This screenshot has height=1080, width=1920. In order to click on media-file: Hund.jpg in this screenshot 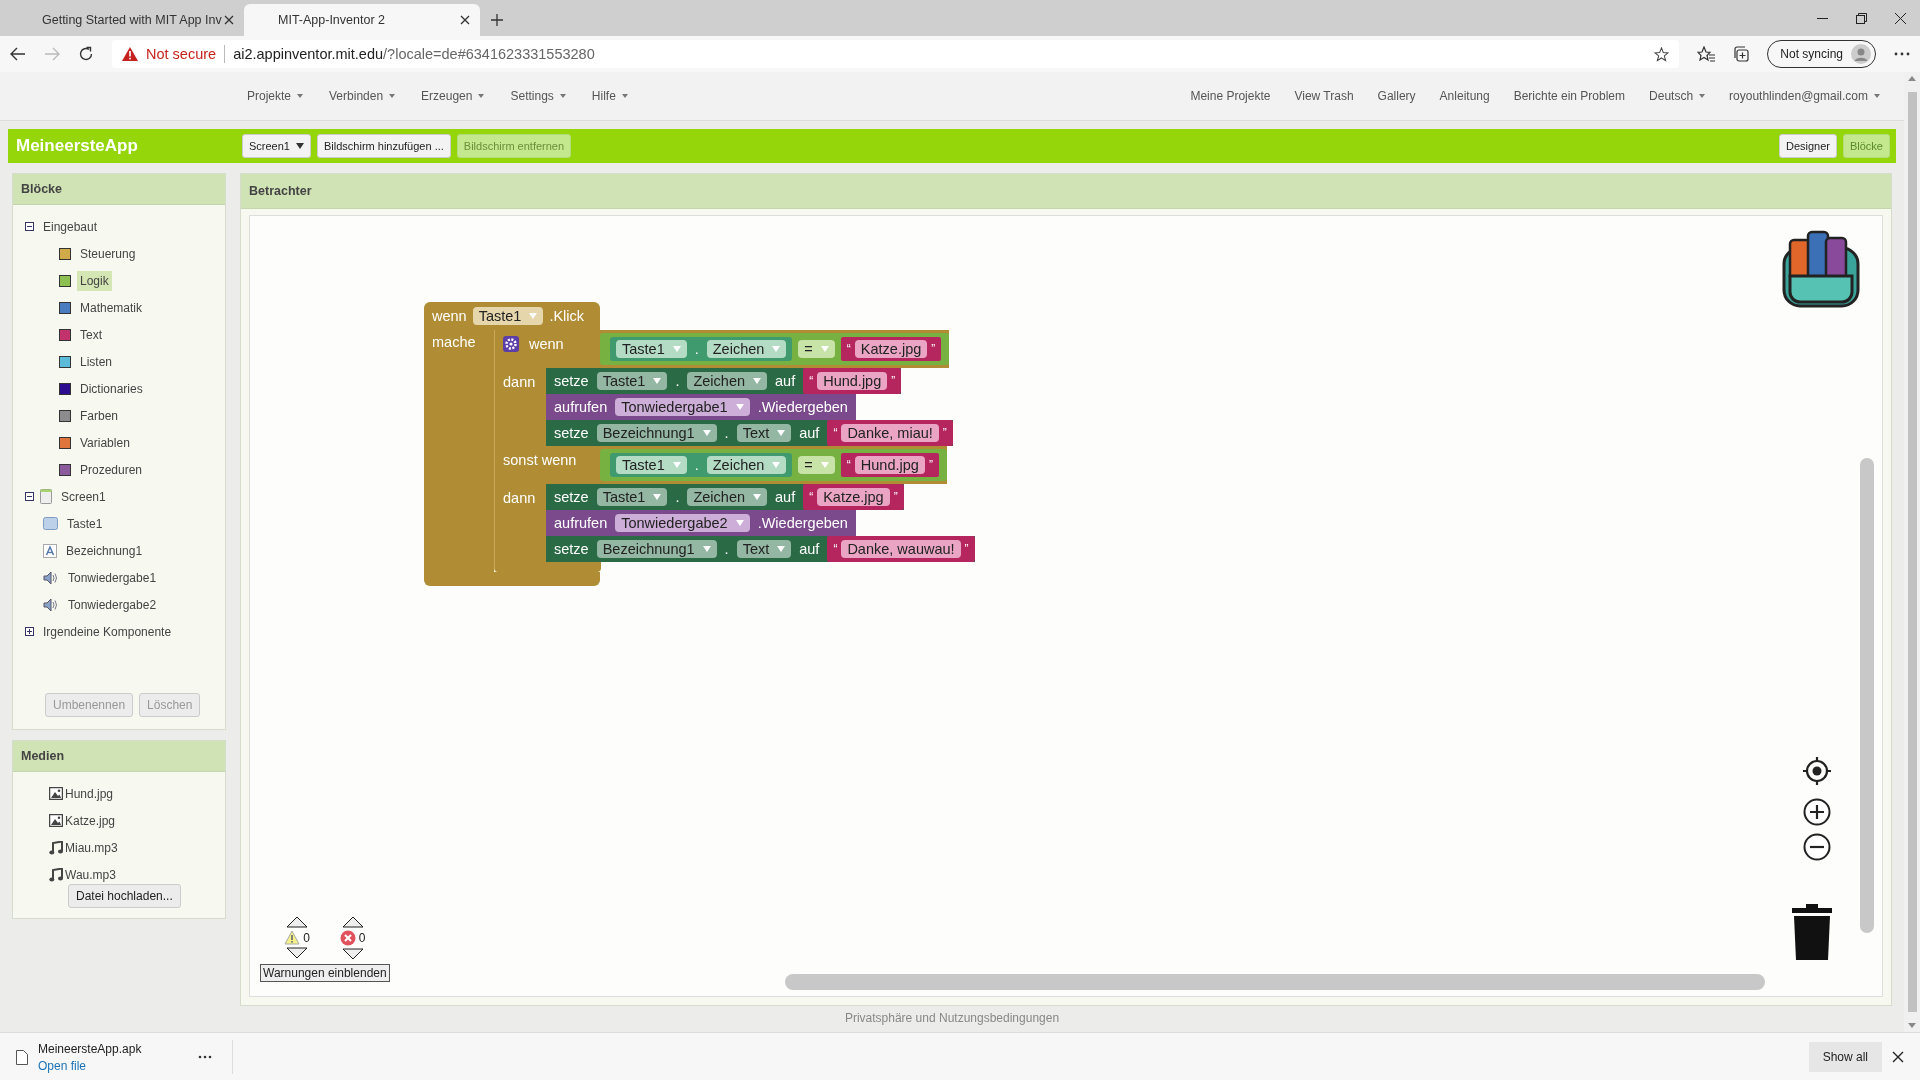, I will do `click(89, 793)`.